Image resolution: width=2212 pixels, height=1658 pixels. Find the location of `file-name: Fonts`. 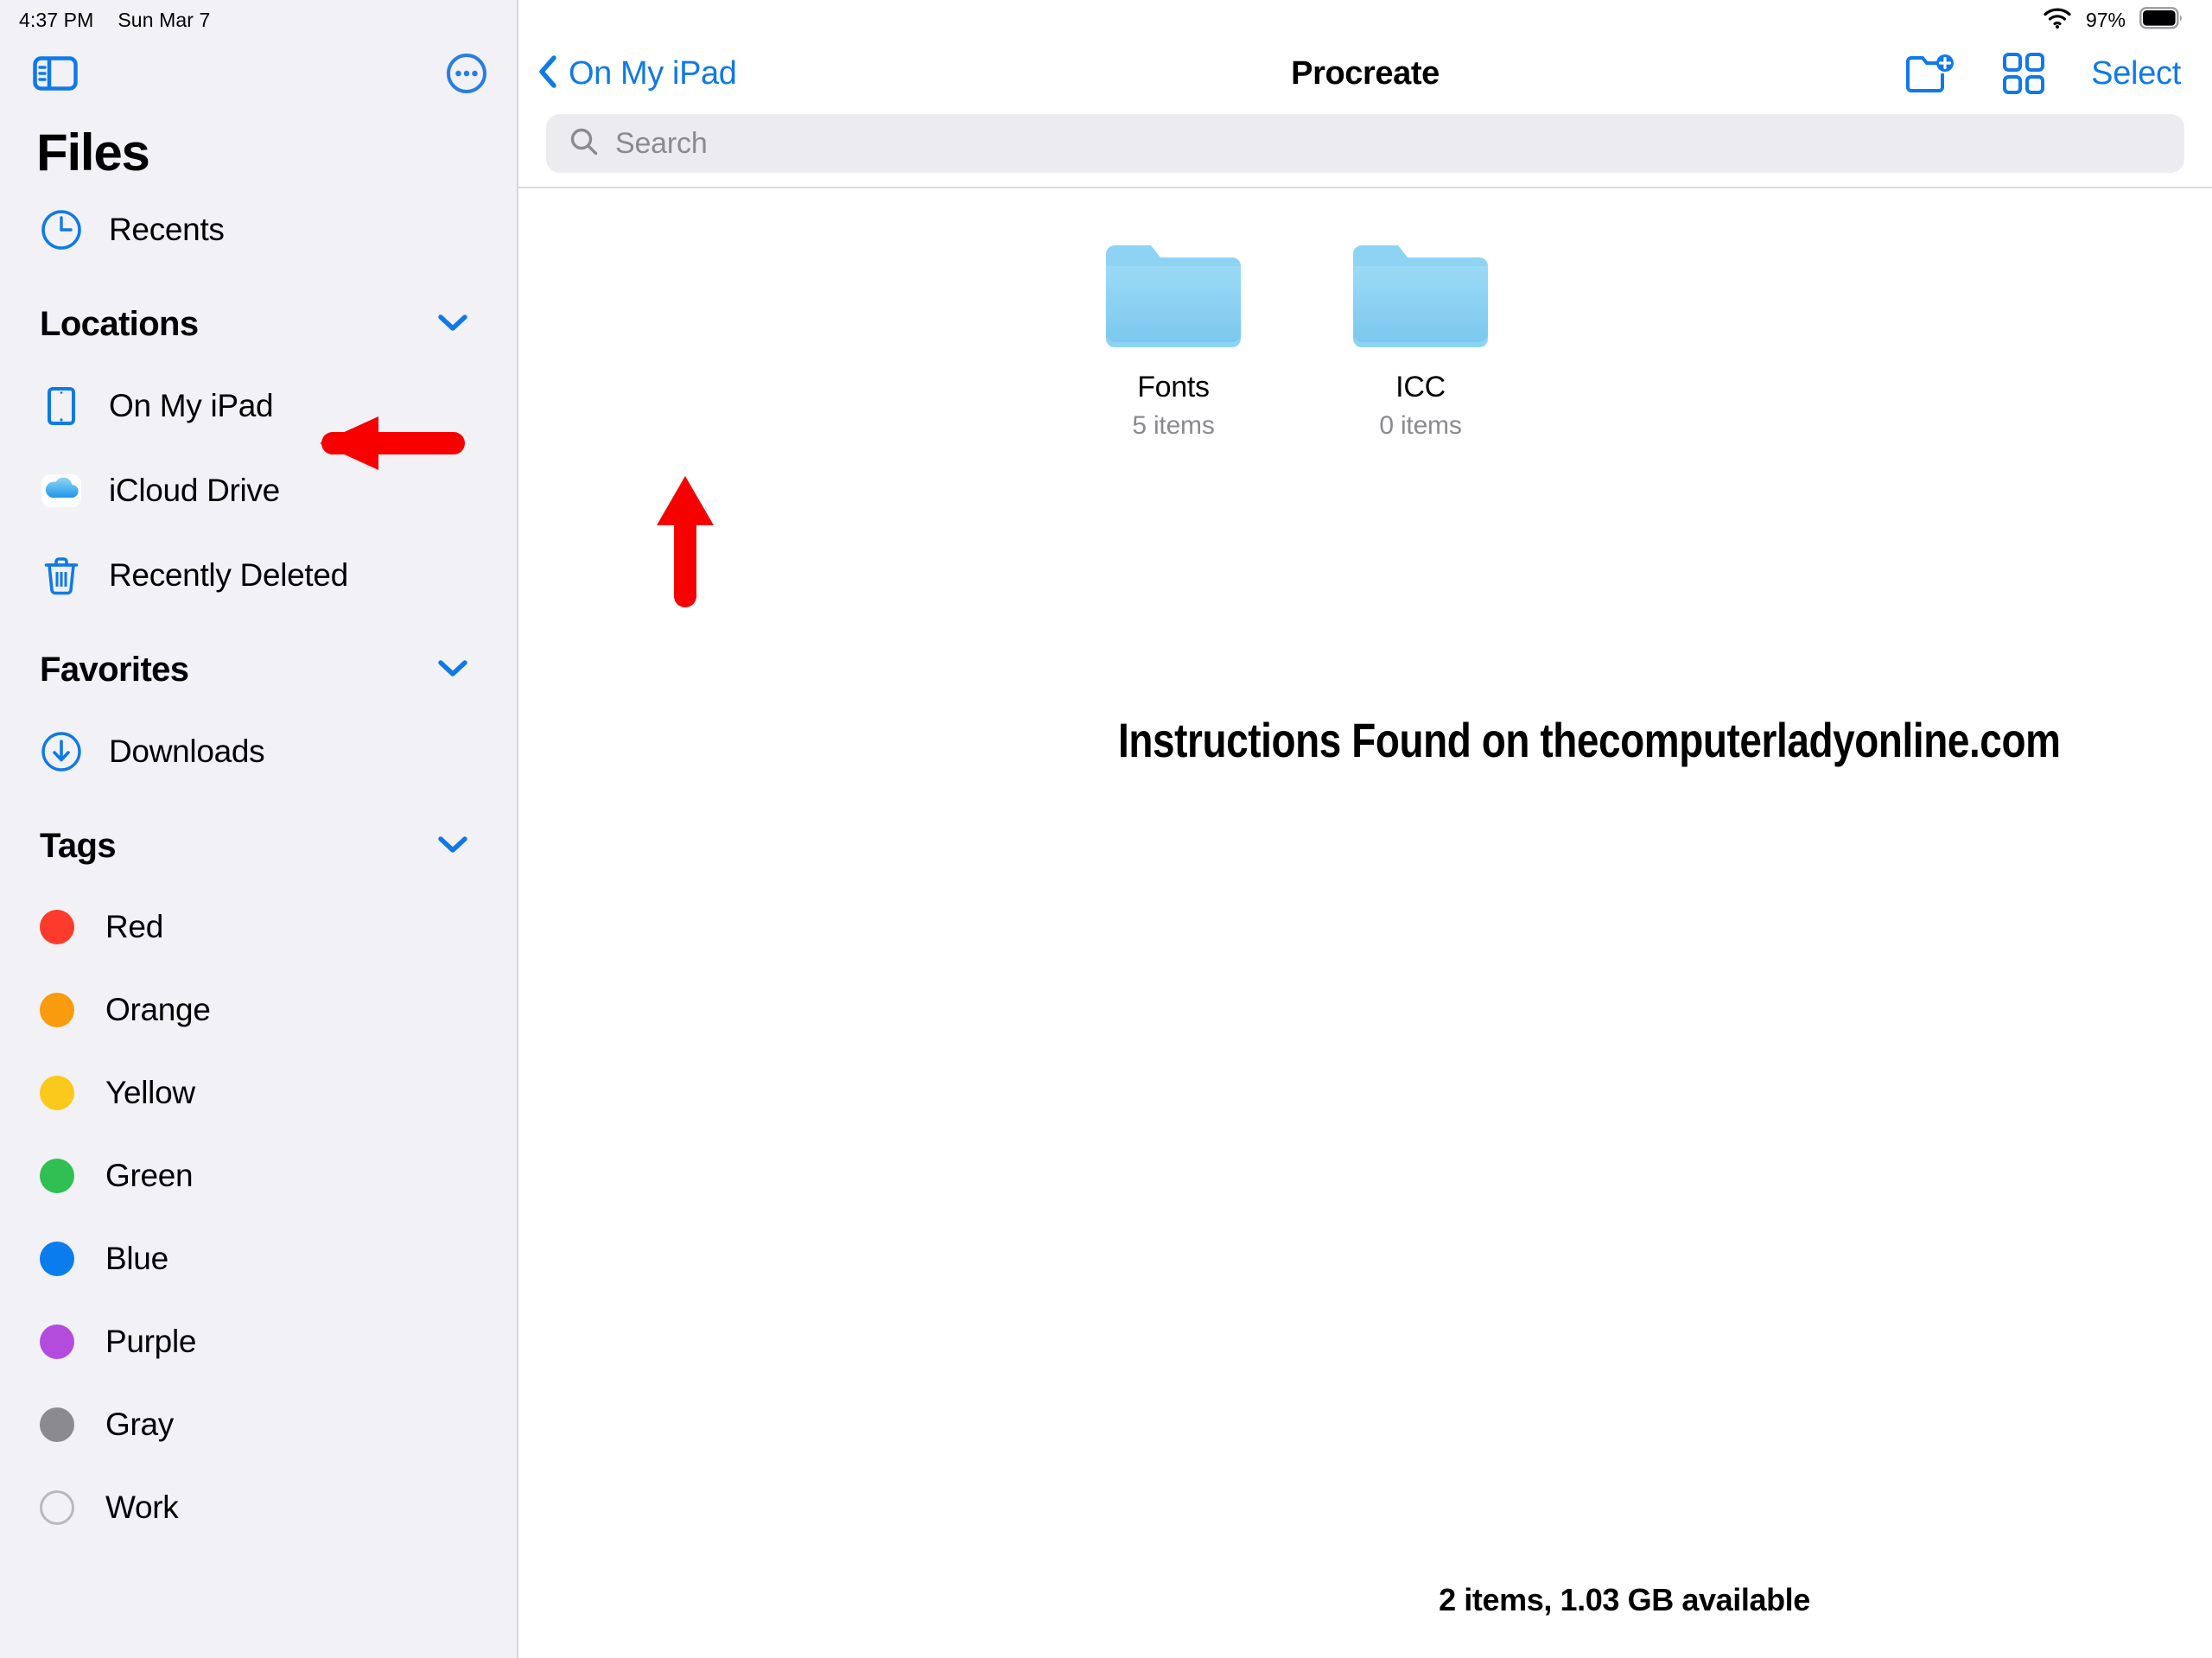

file-name: Fonts is located at coordinates (1173, 387).